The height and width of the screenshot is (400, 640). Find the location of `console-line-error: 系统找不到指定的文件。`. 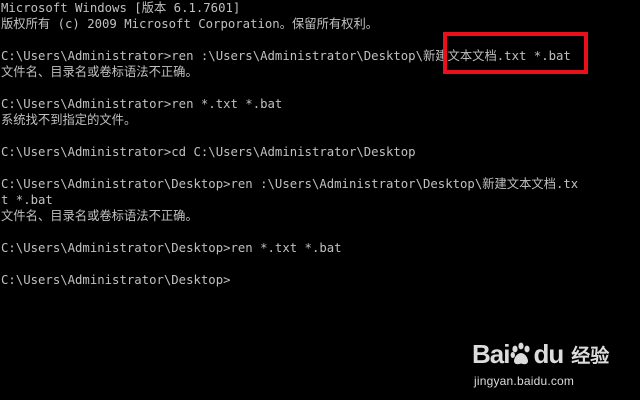

console-line-error: 系统找不到指定的文件。 is located at coordinates (69, 120).